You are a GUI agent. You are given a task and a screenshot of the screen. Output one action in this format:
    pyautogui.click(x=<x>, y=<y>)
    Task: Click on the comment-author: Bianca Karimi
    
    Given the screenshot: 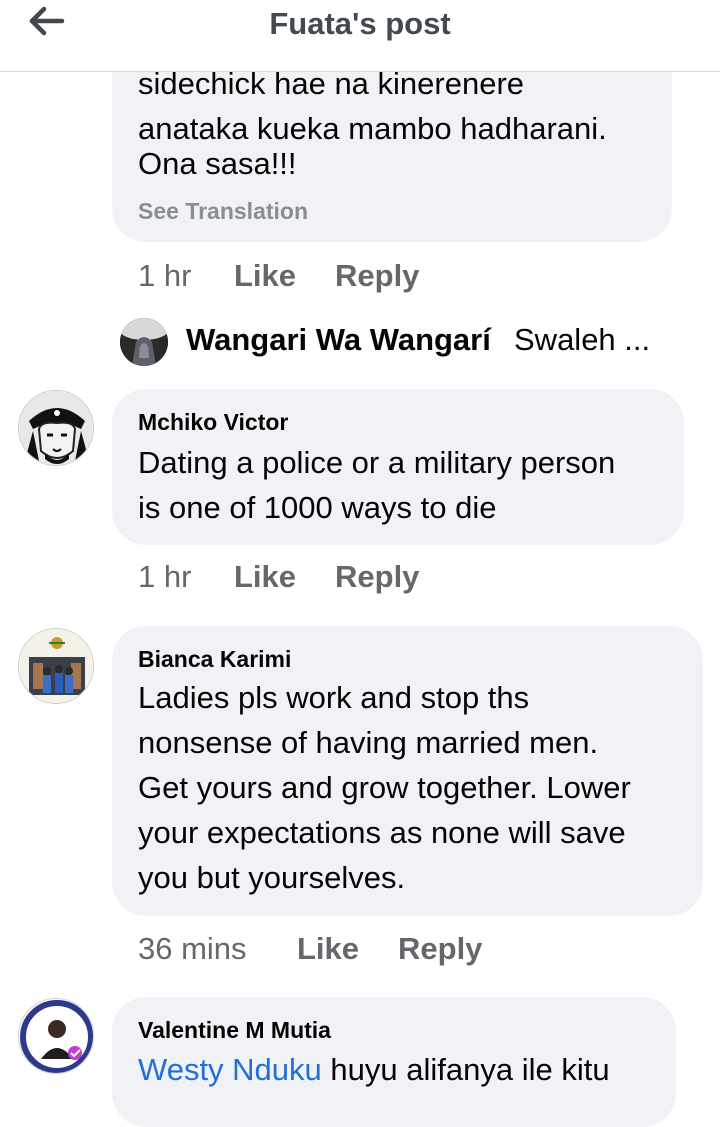 What is the action you would take?
    pyautogui.click(x=214, y=659)
    